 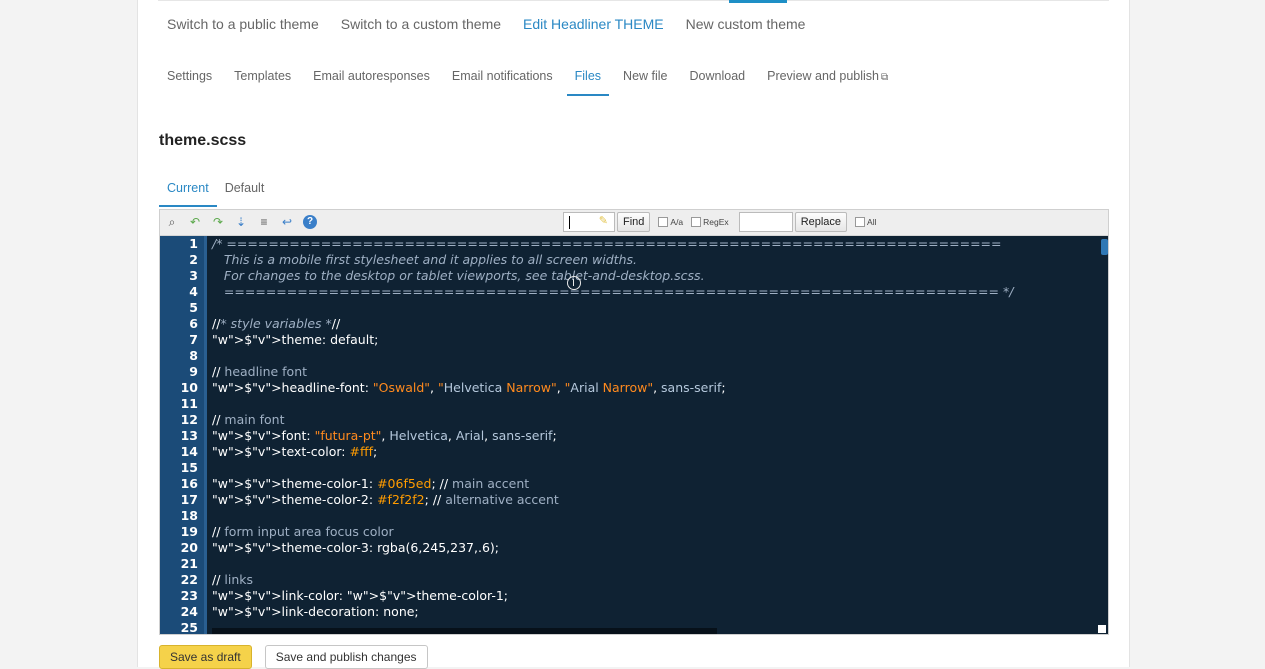 I want to click on tab-switch-custom-theme: Switch to a custom theme, so click(x=421, y=24).